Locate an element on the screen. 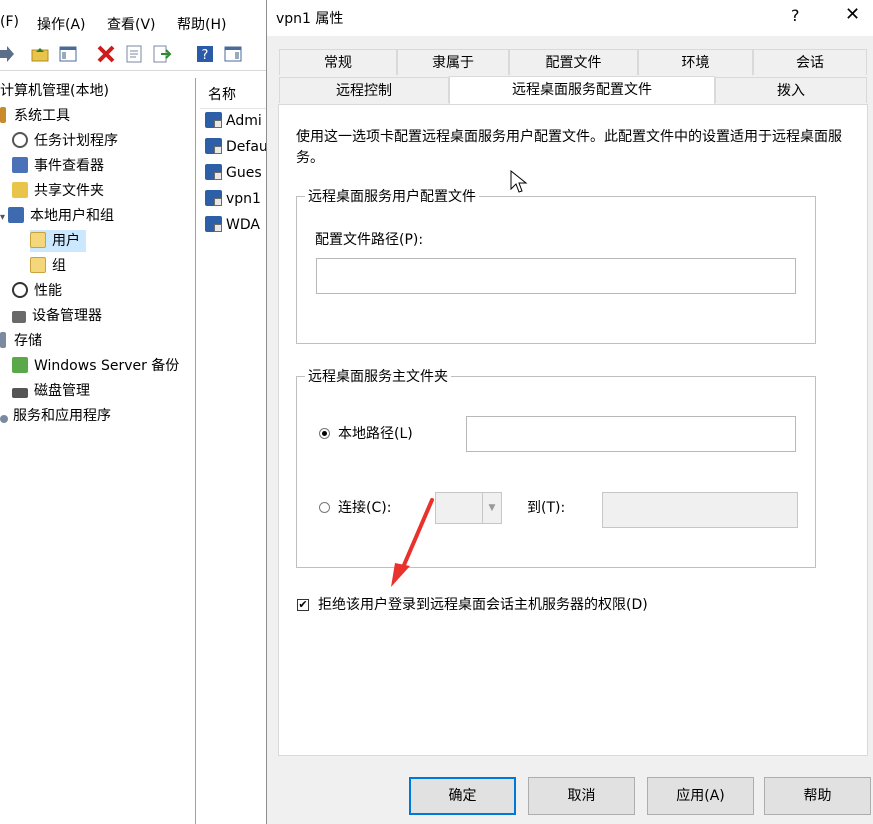  tree-item-users: 用户 is located at coordinates (58, 241).